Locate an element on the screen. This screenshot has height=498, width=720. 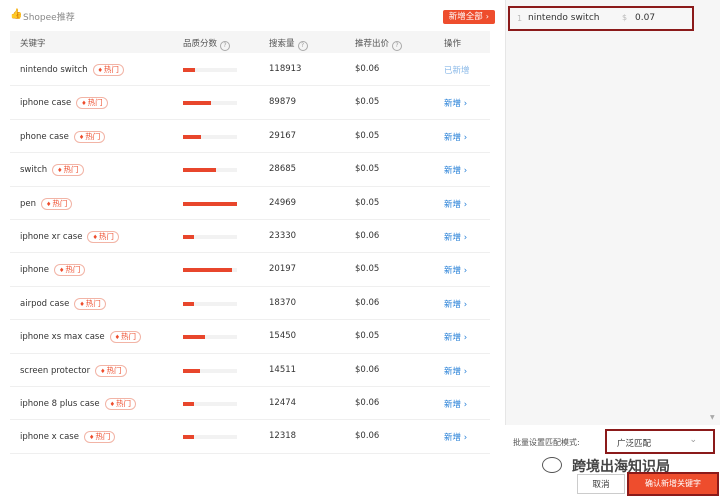
batch-match-label: 批量设置匹配模式: is located at coordinates (546, 442).